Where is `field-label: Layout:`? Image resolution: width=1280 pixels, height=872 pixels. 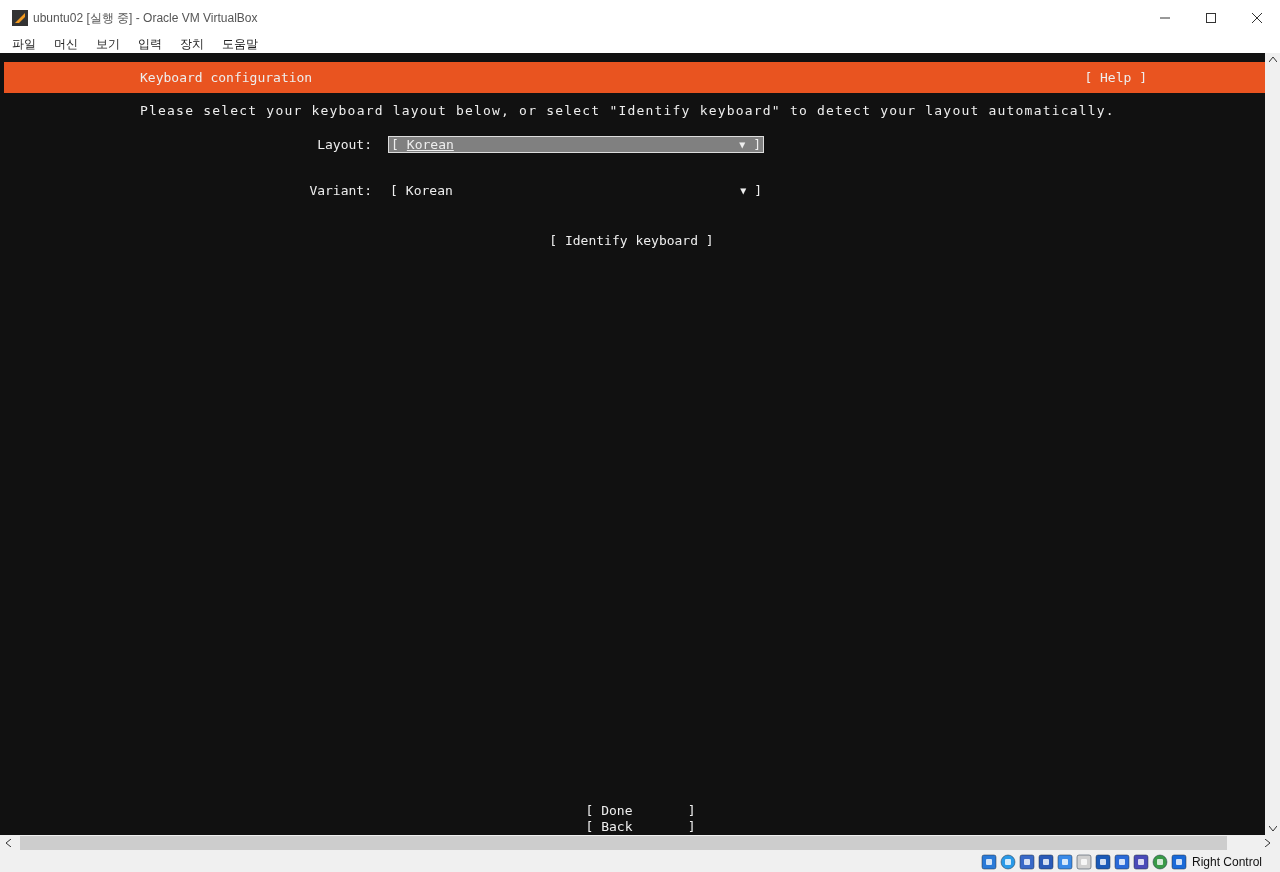
field-label: Layout: is located at coordinates (344, 144).